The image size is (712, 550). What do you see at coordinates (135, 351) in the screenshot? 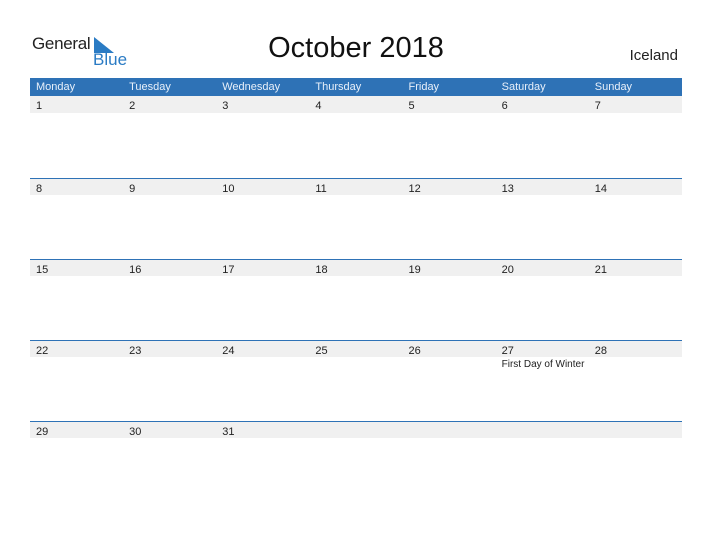
I see `day-number: 23` at bounding box center [135, 351].